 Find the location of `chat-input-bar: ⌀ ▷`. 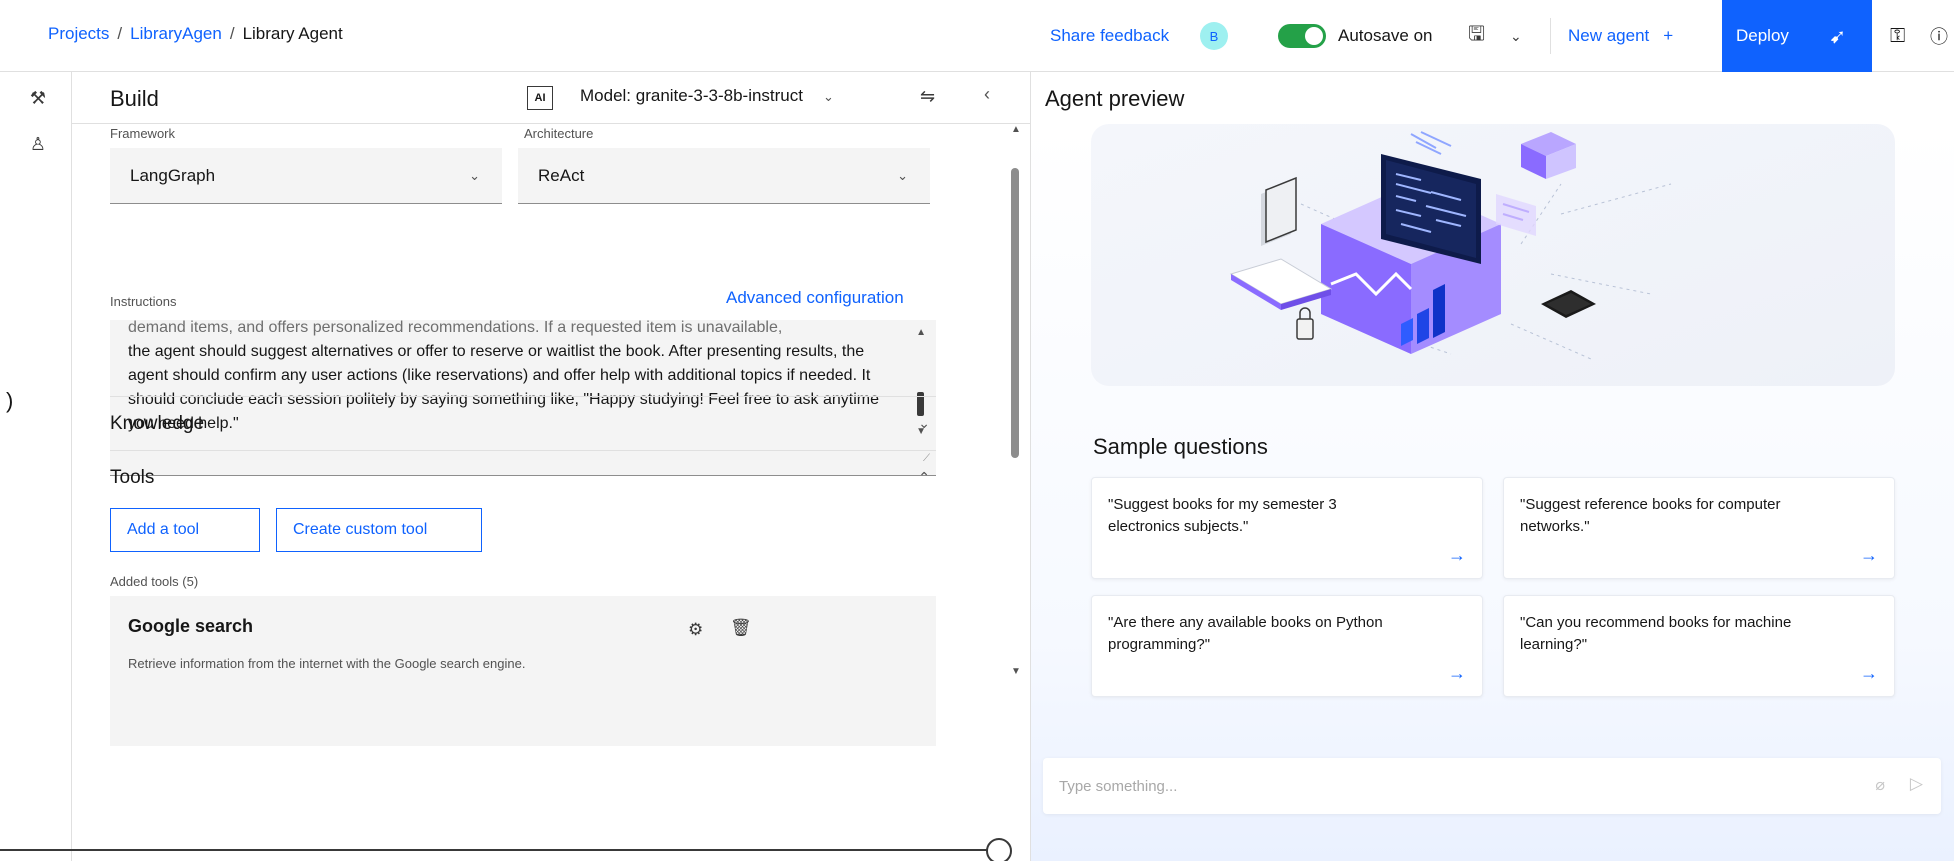

chat-input-bar: ⌀ ▷ is located at coordinates (1492, 786).